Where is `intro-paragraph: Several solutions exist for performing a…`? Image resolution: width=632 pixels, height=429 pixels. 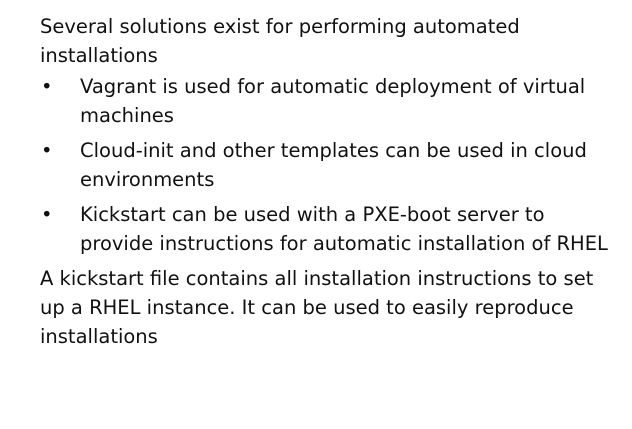
intro-paragraph: Several solutions exist for performing a… is located at coordinates (280, 41).